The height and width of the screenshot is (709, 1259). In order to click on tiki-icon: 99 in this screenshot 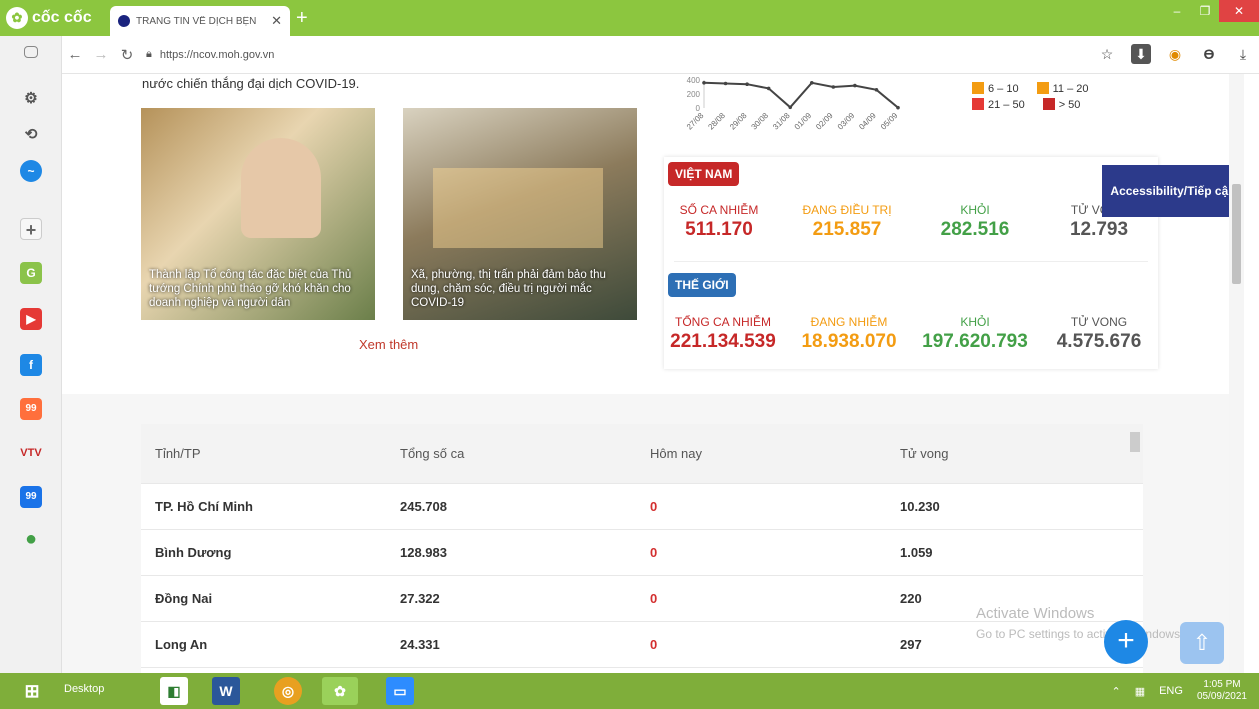, I will do `click(31, 497)`.